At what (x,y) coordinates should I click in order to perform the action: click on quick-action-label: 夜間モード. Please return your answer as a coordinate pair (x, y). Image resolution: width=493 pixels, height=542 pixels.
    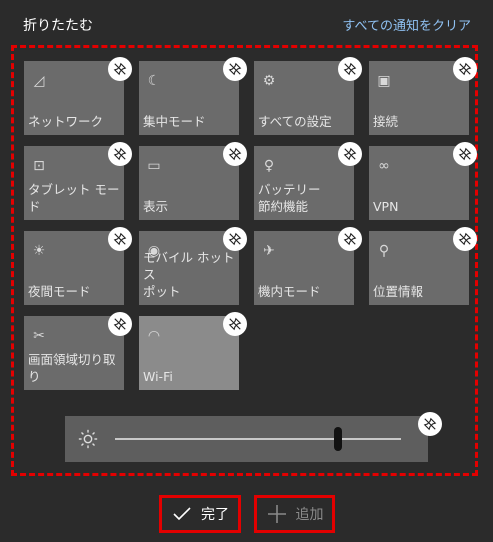
    Looking at the image, I should click on (59, 291).